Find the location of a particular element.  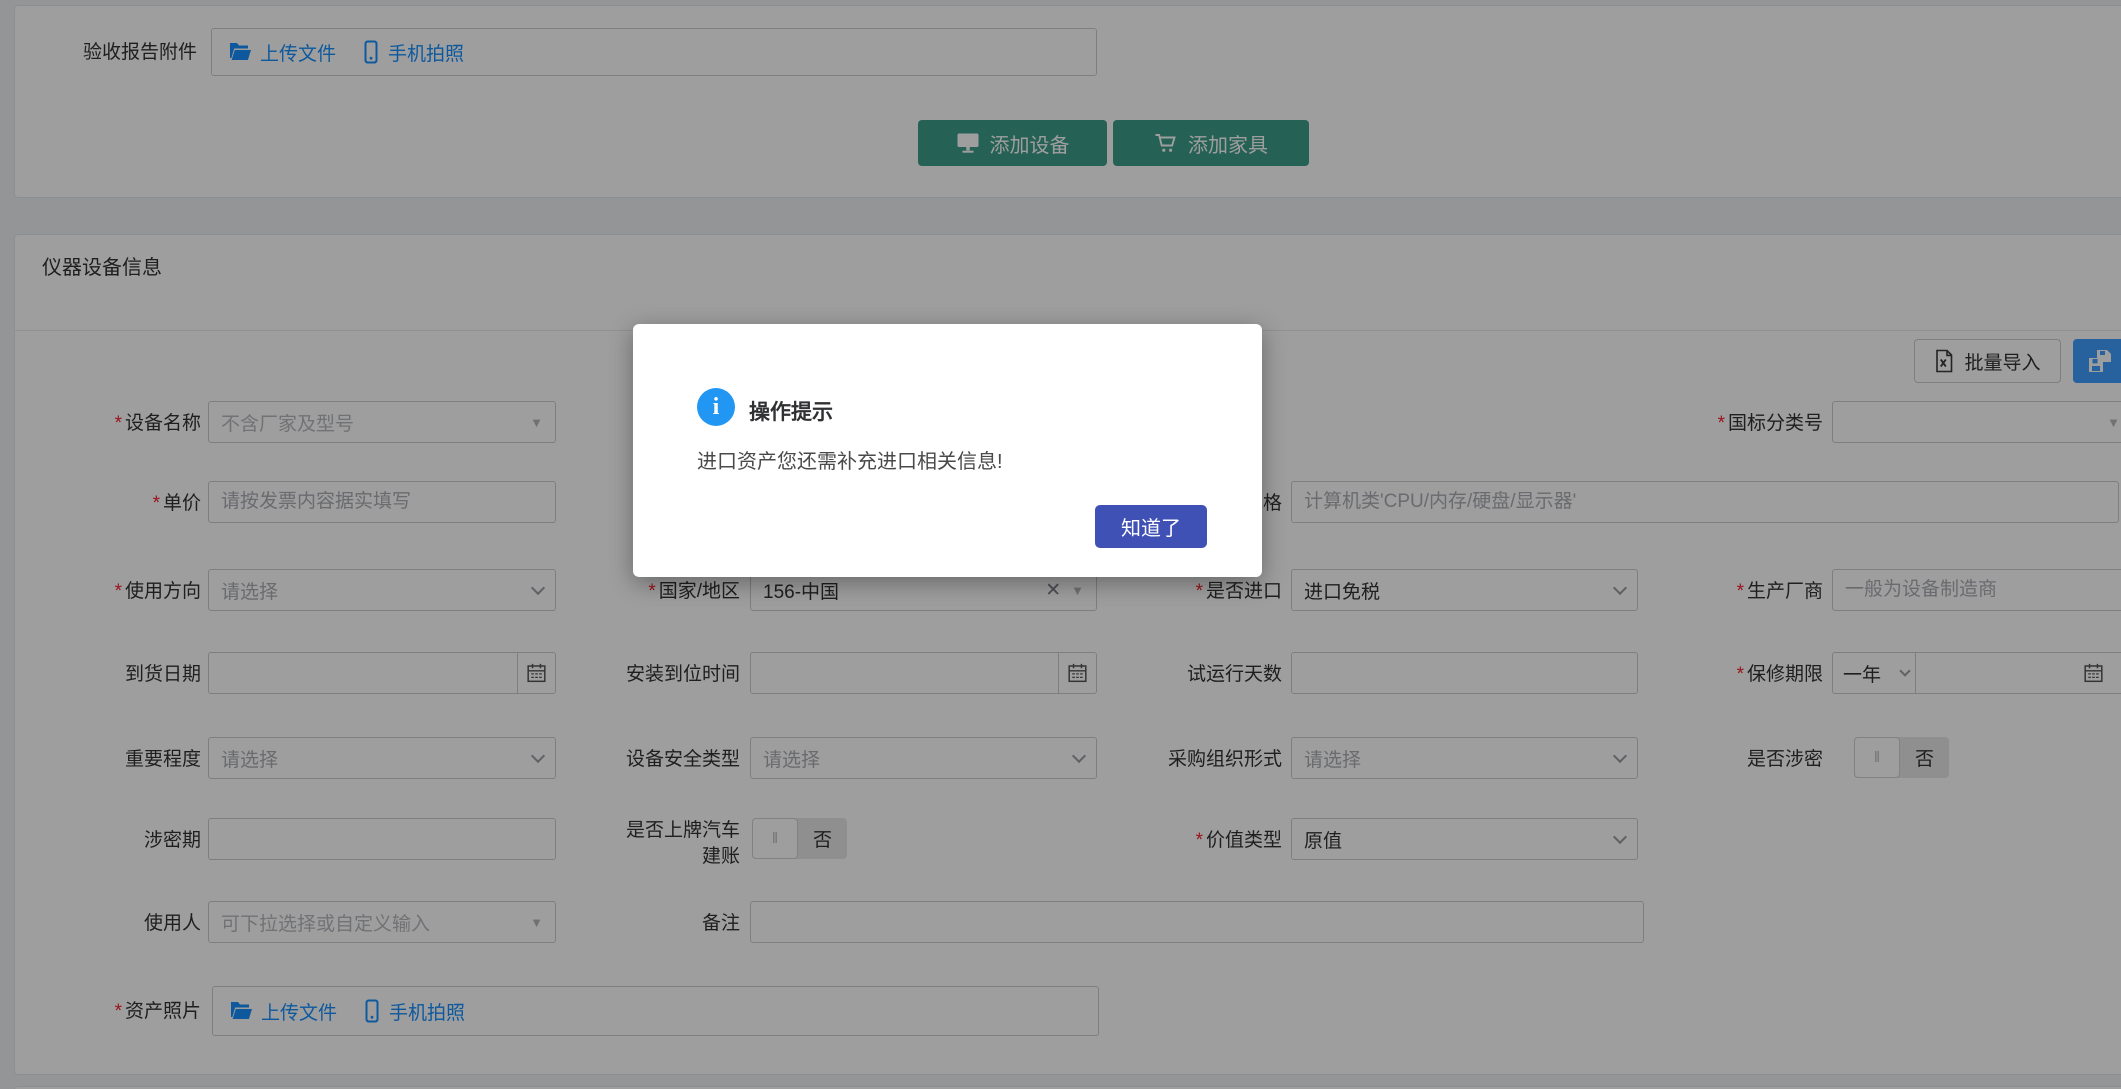

dialog-message: 进口资产您还需补充进口相关信息! is located at coordinates (850, 462).